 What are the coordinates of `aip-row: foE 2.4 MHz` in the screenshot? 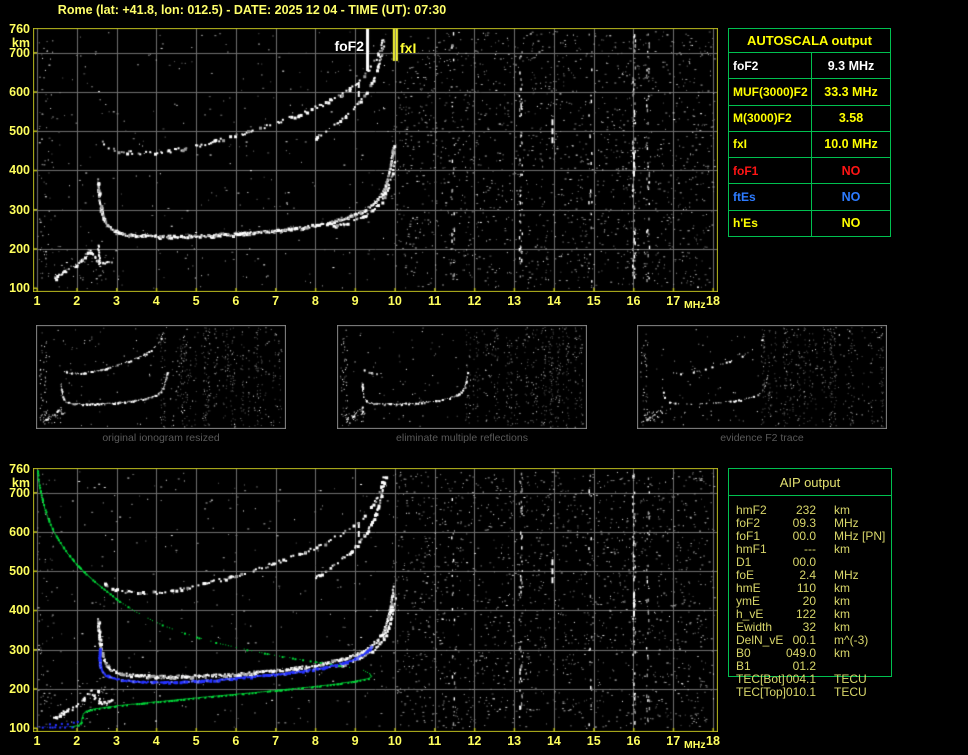 It's located at (810, 575).